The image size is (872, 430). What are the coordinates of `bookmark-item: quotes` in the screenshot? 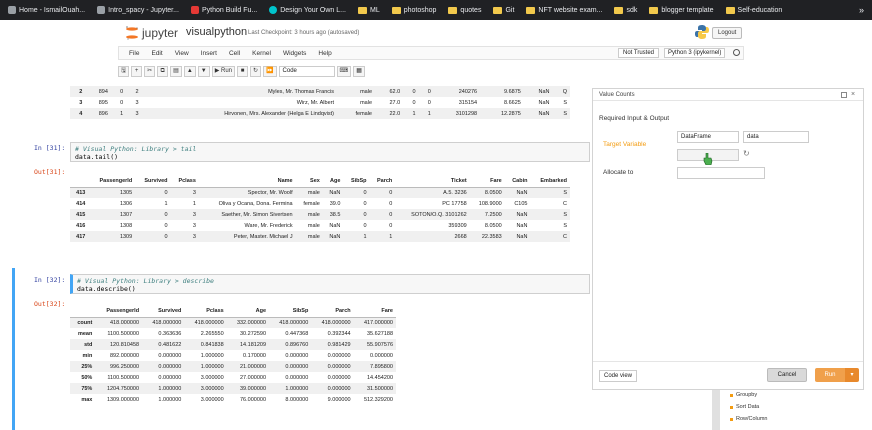 It's located at (464, 10).